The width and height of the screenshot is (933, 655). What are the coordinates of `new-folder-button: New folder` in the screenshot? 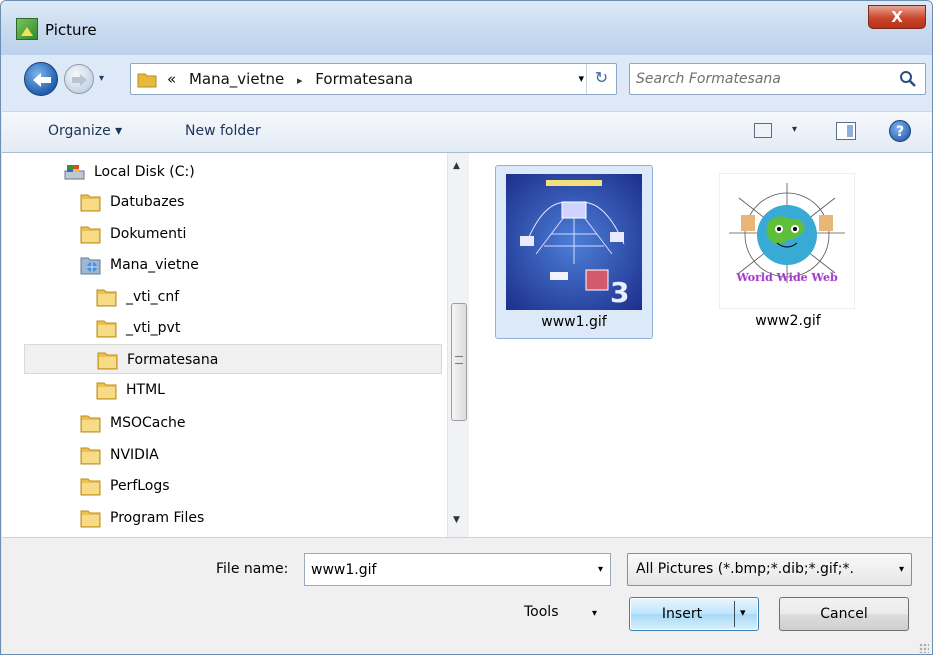 It's located at (223, 131).